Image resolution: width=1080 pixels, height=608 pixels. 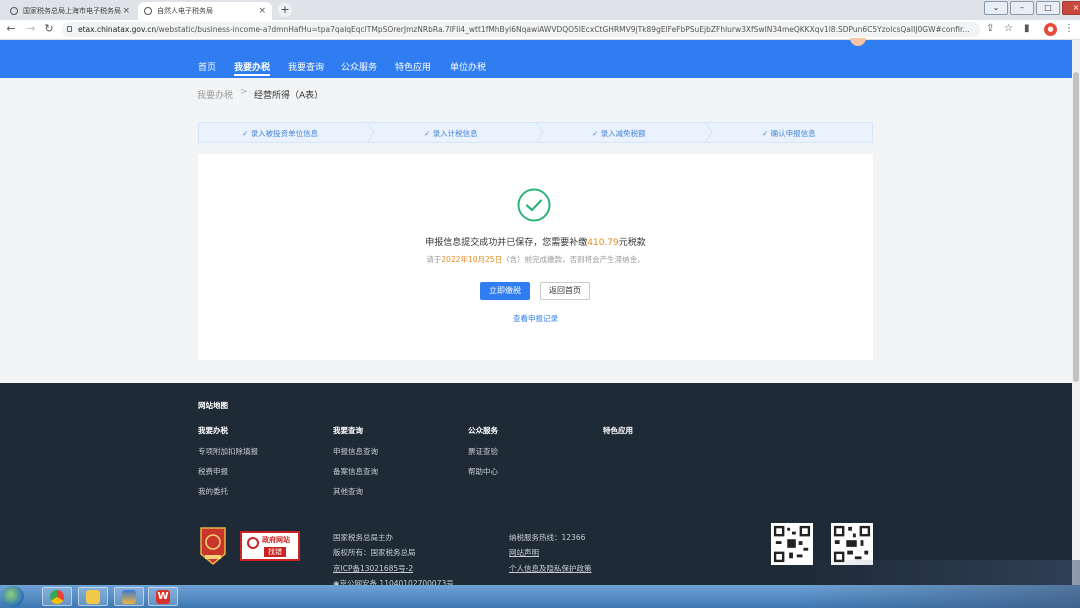 I want to click on tab-title: 自然人电子税务局, so click(x=185, y=11).